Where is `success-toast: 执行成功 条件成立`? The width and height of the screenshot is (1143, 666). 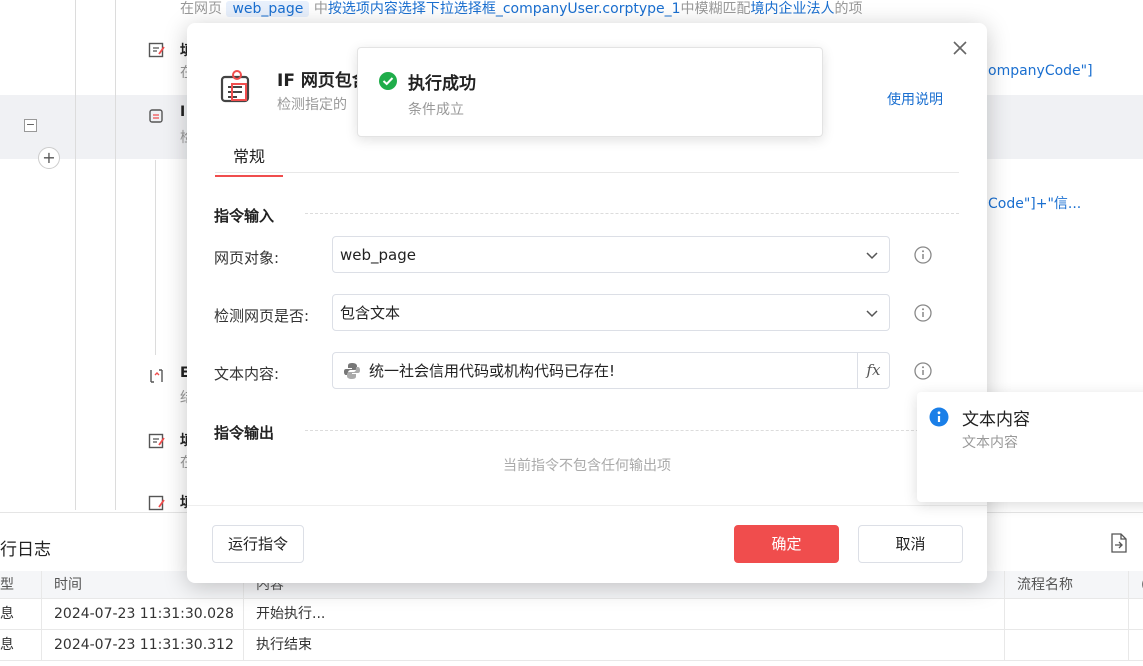 success-toast: 执行成功 条件成立 is located at coordinates (590, 92).